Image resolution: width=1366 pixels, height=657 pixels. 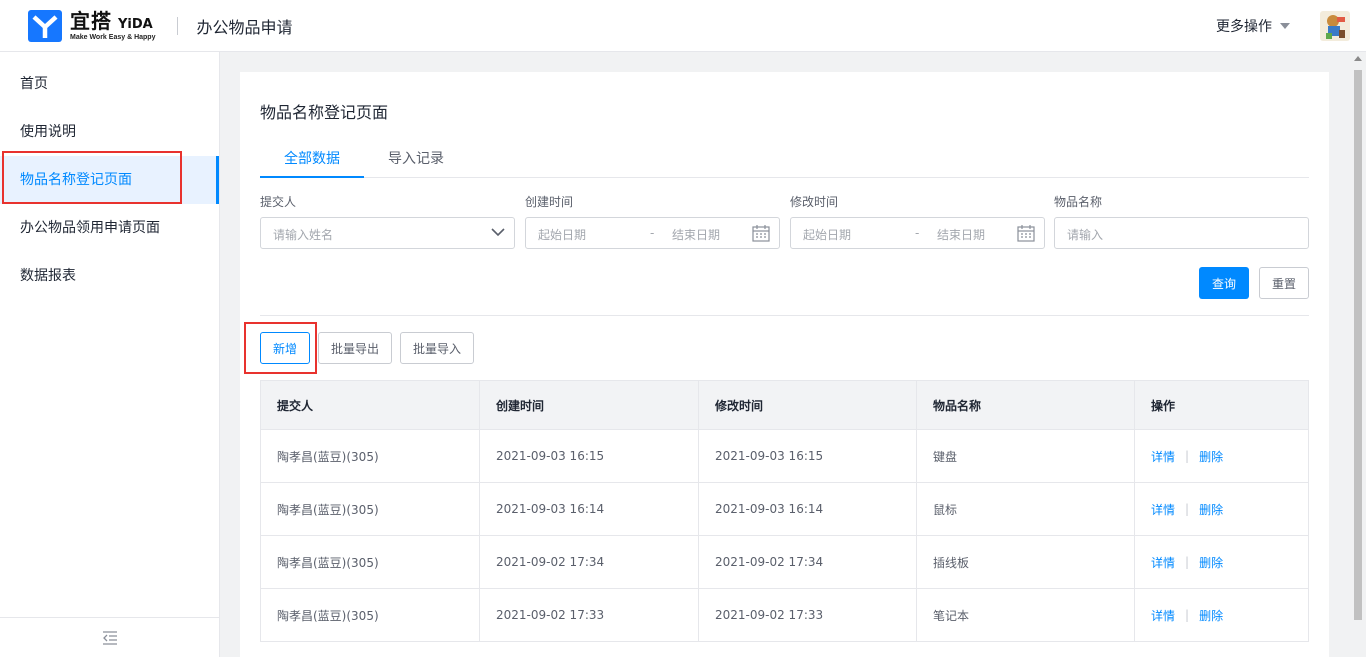 I want to click on app-title: 办公物品申请, so click(x=244, y=27).